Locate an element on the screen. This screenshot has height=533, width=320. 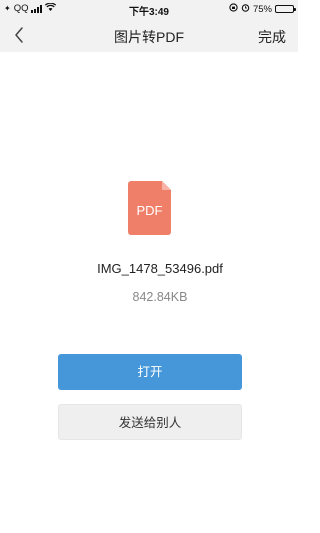
open-button: 打开 is located at coordinates (150, 372).